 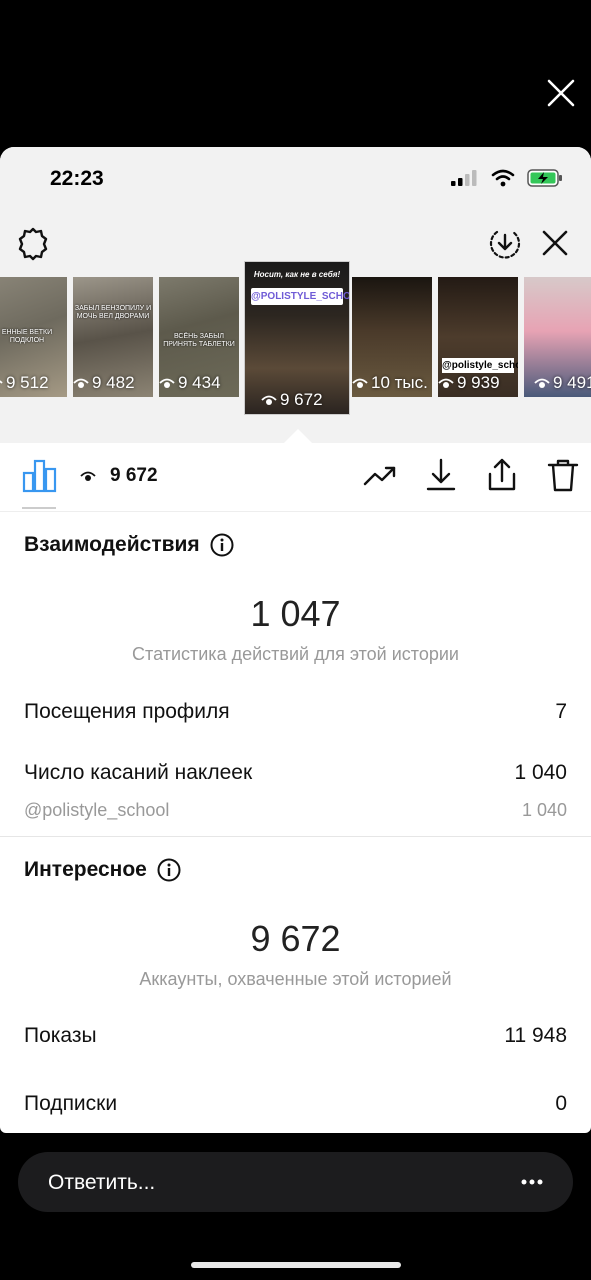 What do you see at coordinates (85, 869) in the screenshot?
I see `discovery-title: Интересное` at bounding box center [85, 869].